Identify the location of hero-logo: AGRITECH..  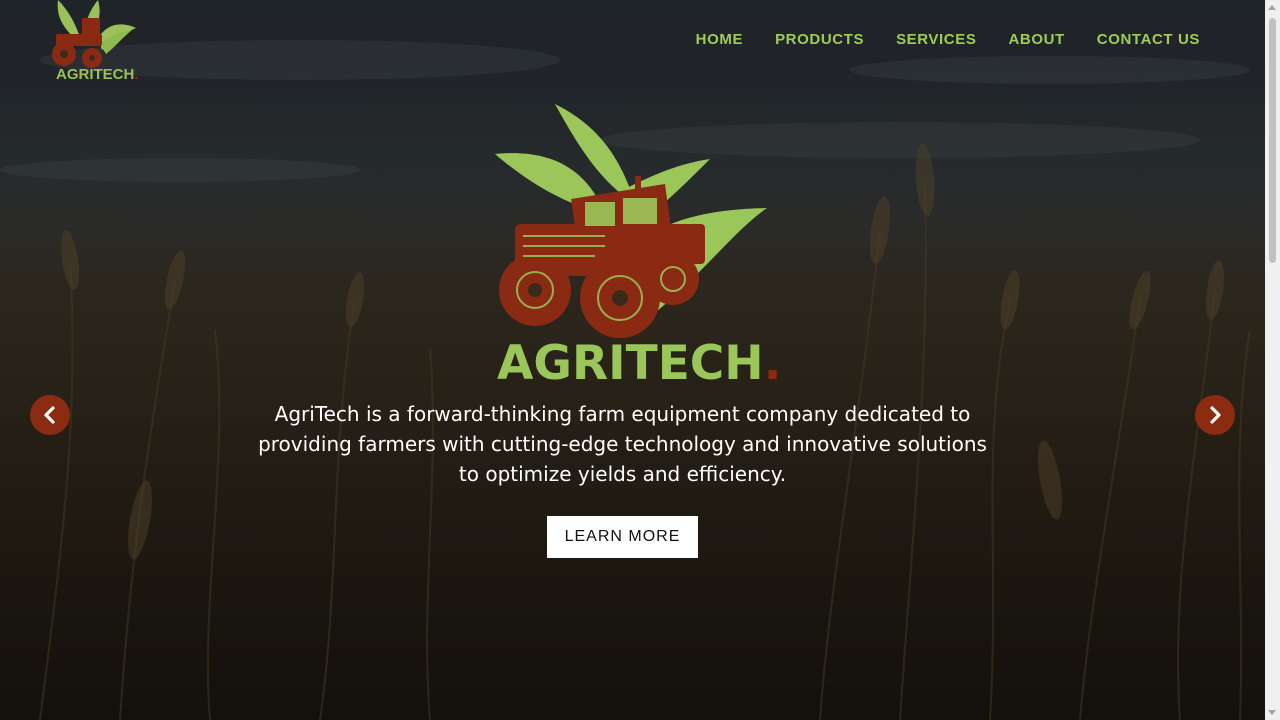
(628, 249).